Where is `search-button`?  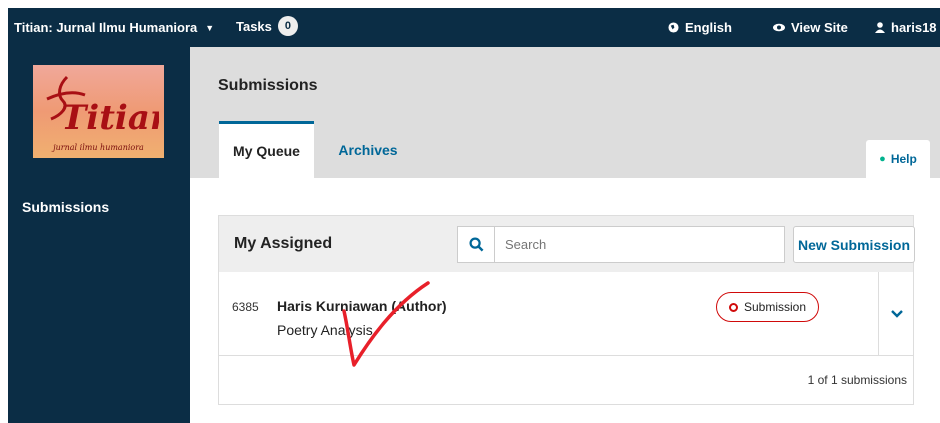
search-button is located at coordinates (476, 244).